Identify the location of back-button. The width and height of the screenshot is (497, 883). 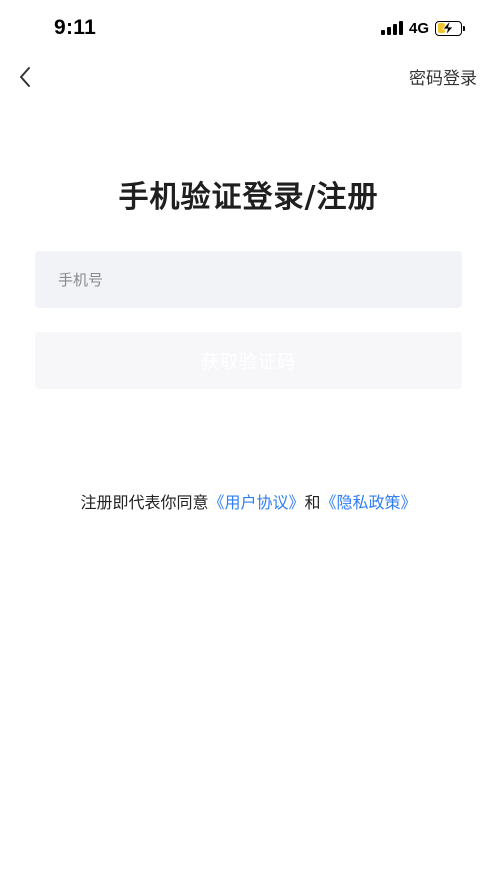
(25, 77).